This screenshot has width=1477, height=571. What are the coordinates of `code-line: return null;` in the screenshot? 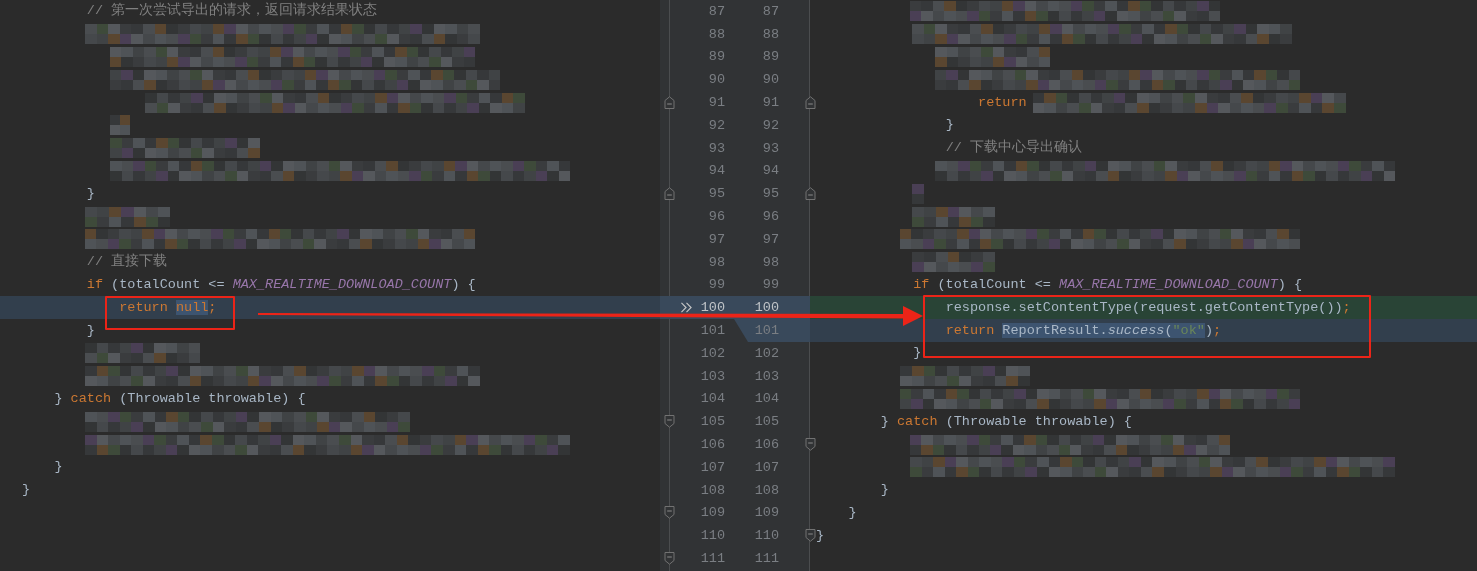 It's located at (168, 307).